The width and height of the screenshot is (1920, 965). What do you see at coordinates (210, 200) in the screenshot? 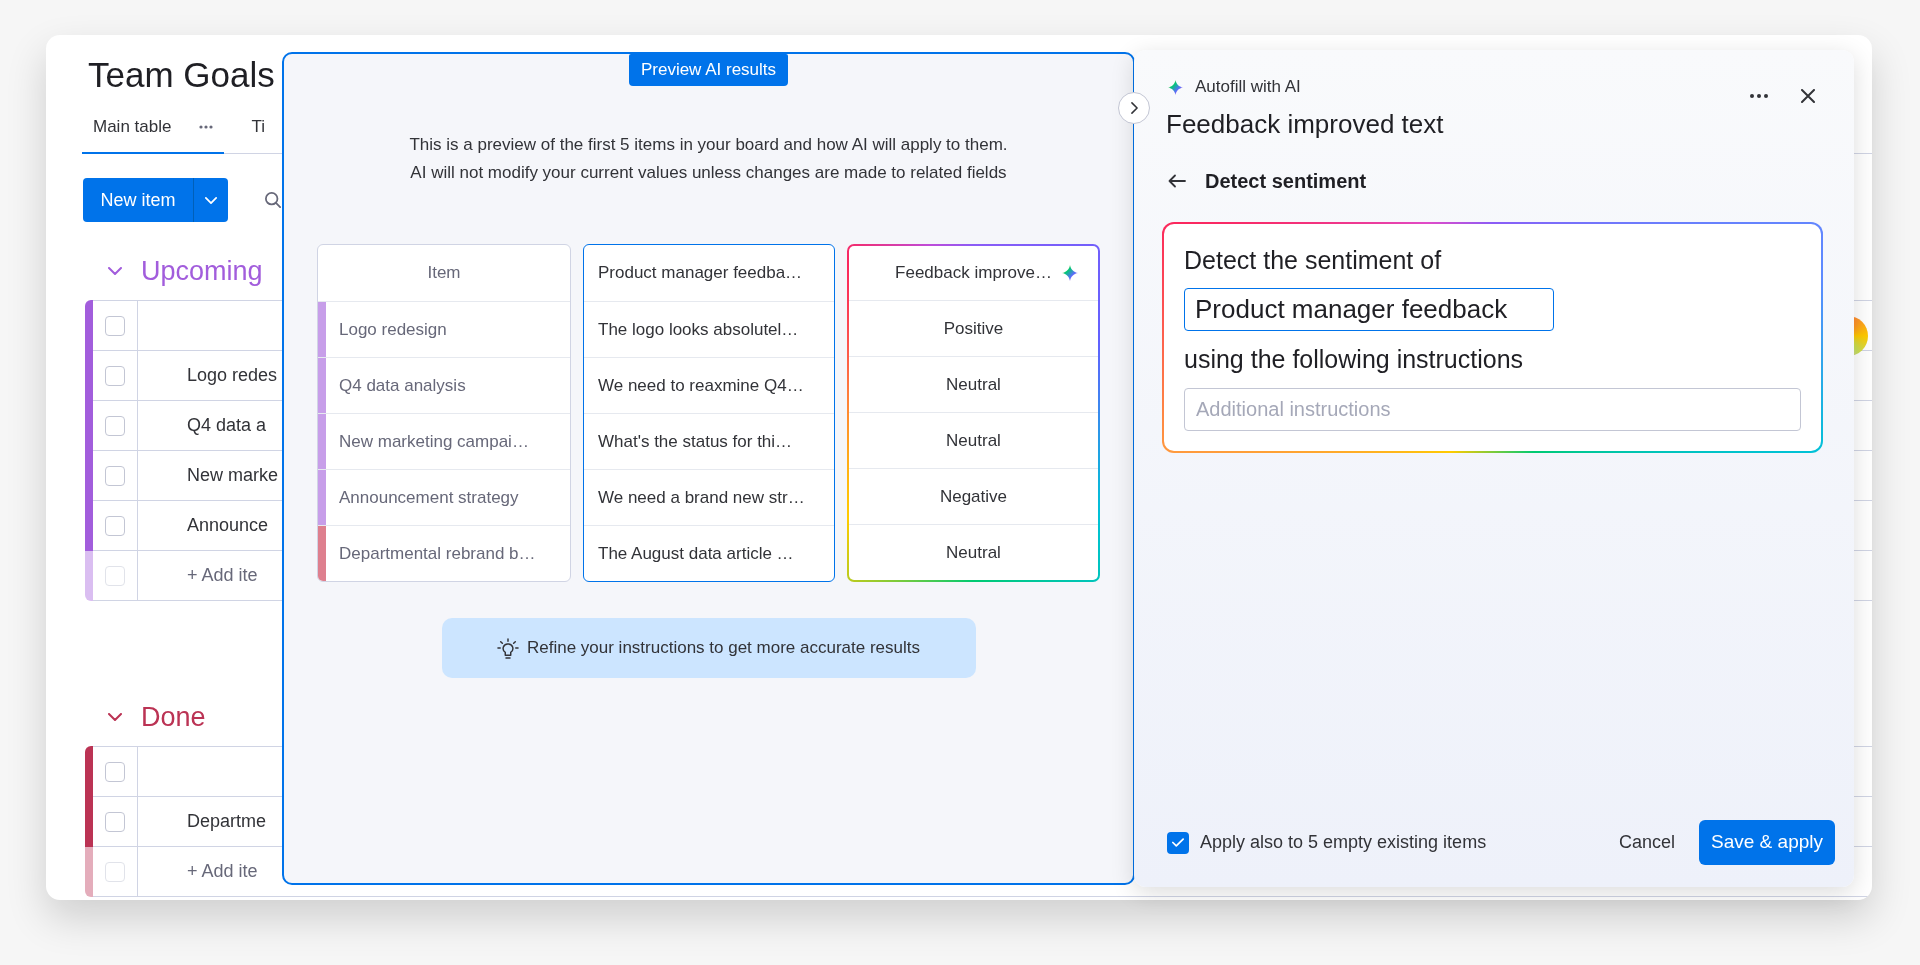
I see `dropdown-button` at bounding box center [210, 200].